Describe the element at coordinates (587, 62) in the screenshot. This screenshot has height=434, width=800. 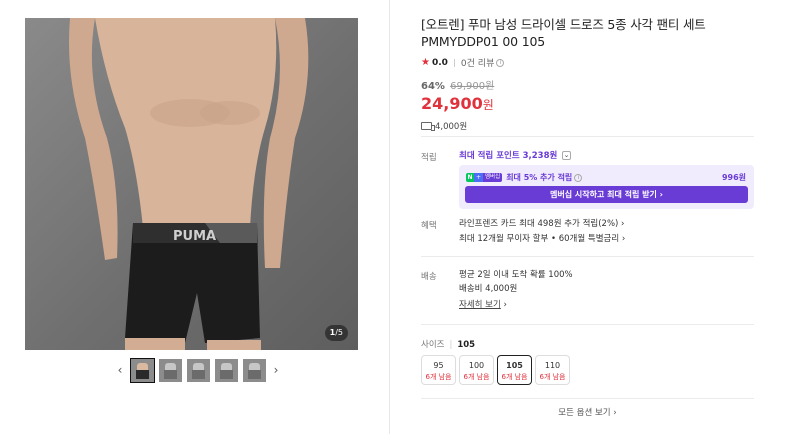
I see `rating-row: ★ 0.0 0건 리뷰 i` at that location.